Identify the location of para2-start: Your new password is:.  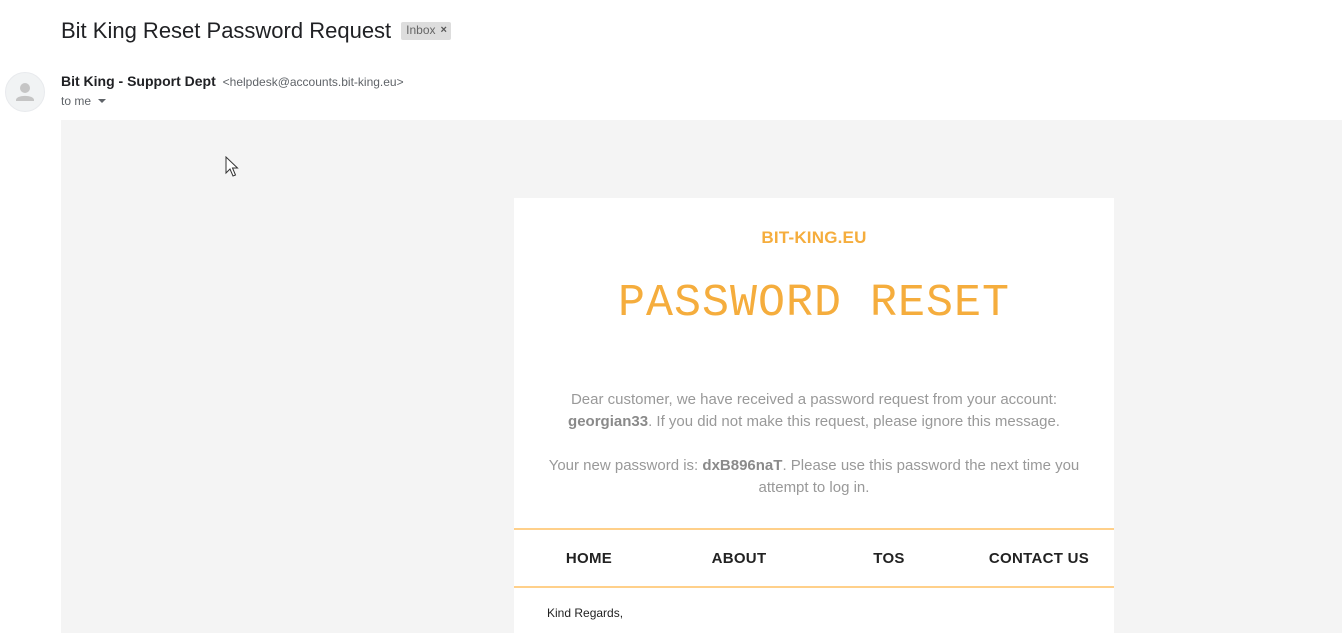
(625, 465).